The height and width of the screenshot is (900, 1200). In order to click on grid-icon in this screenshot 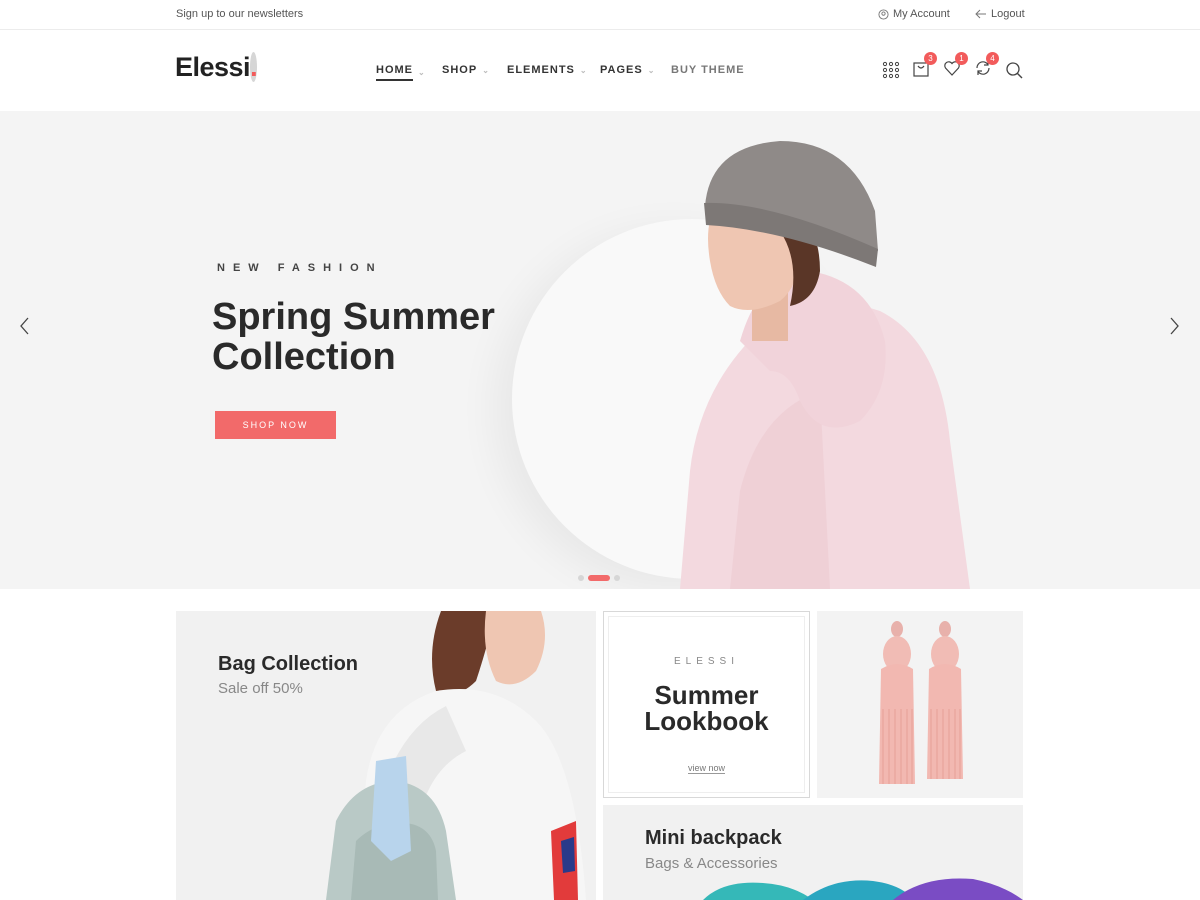, I will do `click(891, 70)`.